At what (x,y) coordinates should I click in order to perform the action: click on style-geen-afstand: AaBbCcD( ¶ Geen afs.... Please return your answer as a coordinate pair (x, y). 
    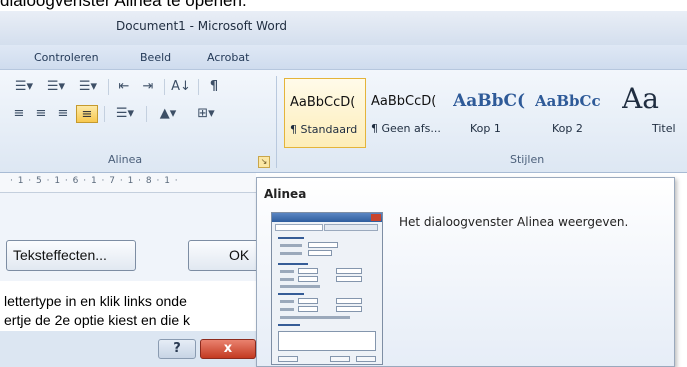
    Looking at the image, I should click on (407, 113).